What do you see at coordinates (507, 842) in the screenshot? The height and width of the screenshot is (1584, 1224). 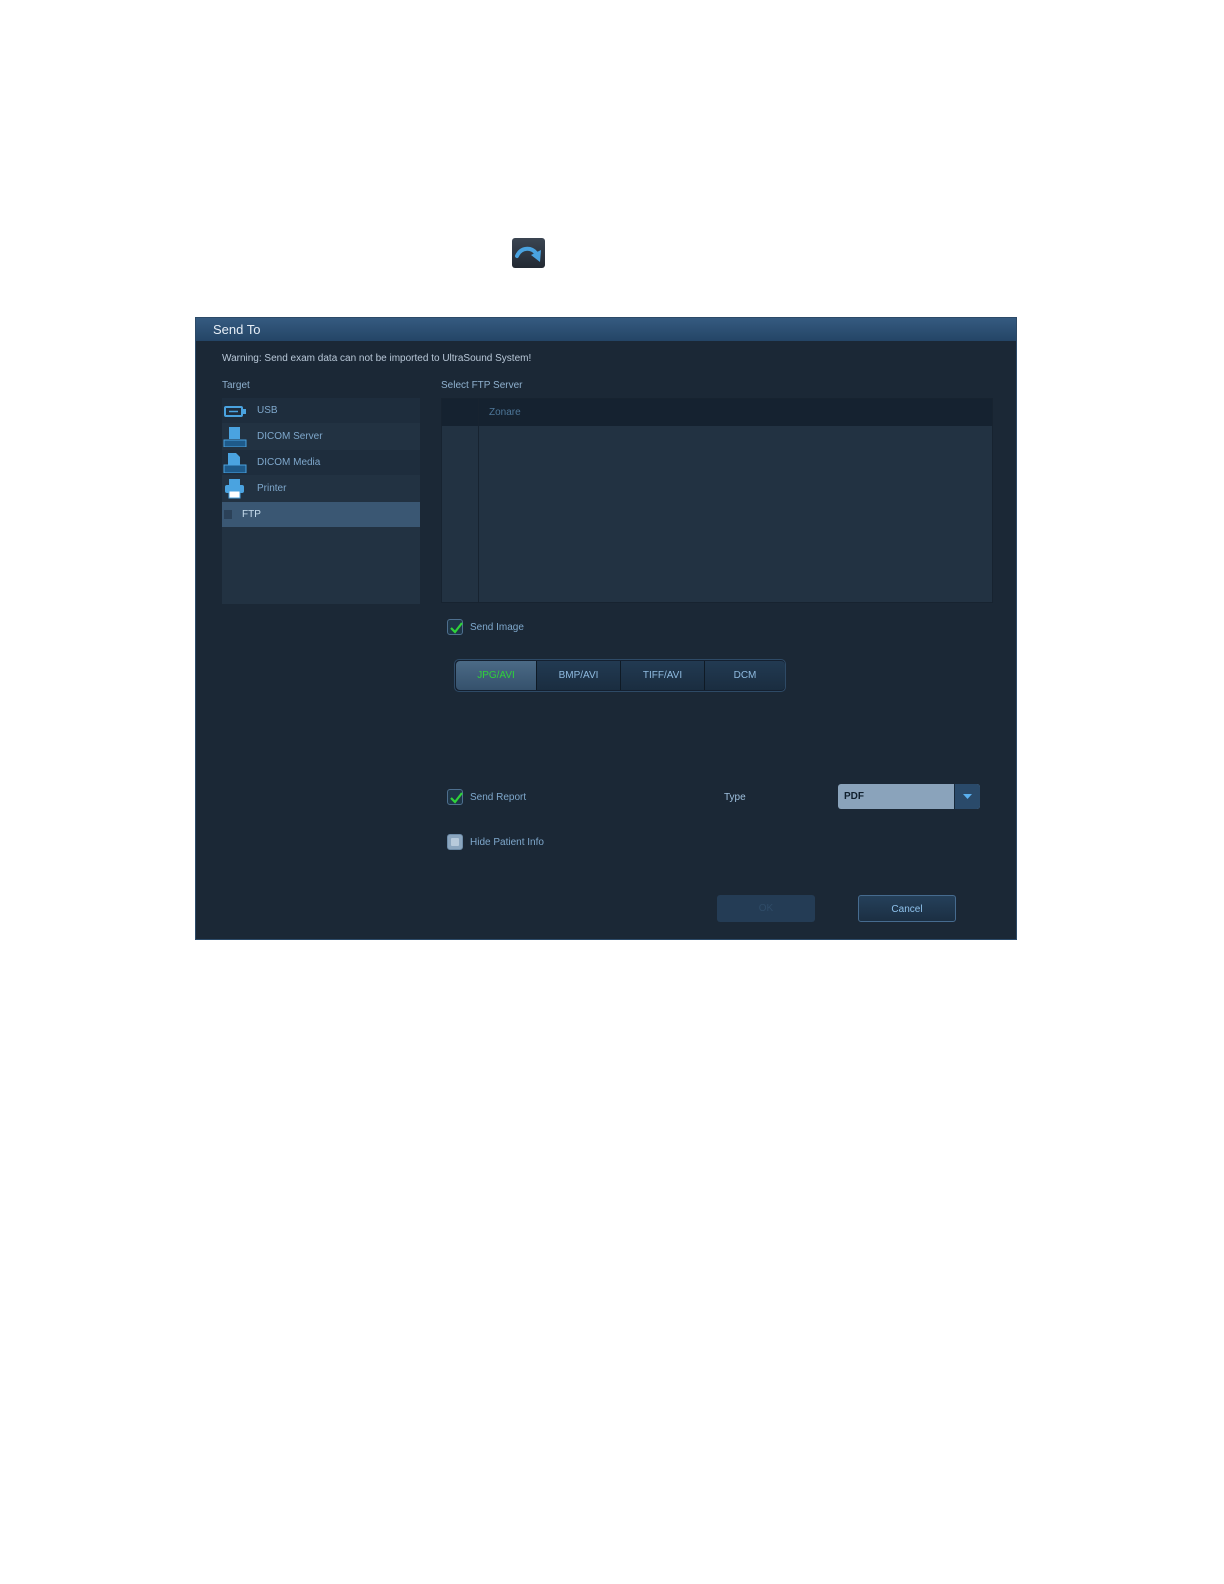 I see `hide-patient-info-label: Hide Patient Info` at bounding box center [507, 842].